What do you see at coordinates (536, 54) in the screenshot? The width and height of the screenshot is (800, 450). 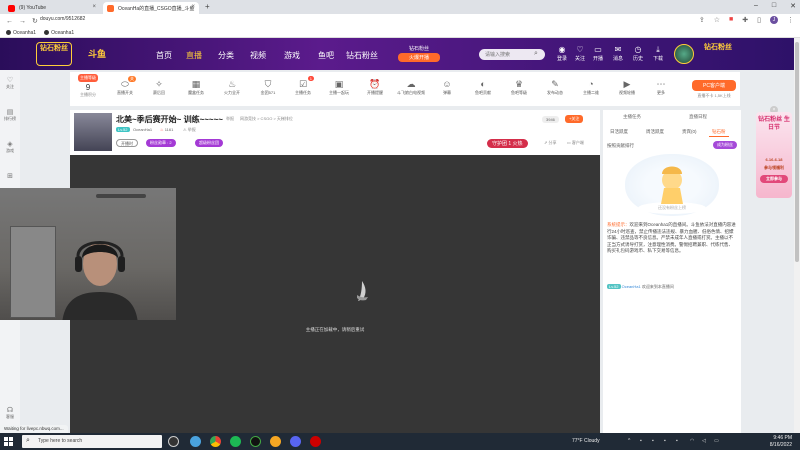 I see `search-icon: ⌕` at bounding box center [536, 54].